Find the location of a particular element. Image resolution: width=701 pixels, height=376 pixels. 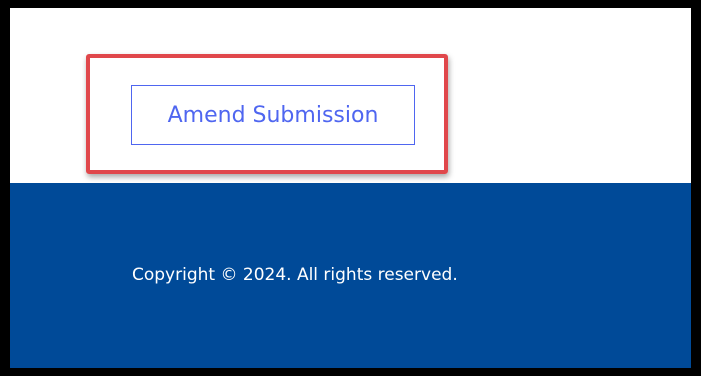

amend-submission-button: Amend Submission is located at coordinates (273, 115).